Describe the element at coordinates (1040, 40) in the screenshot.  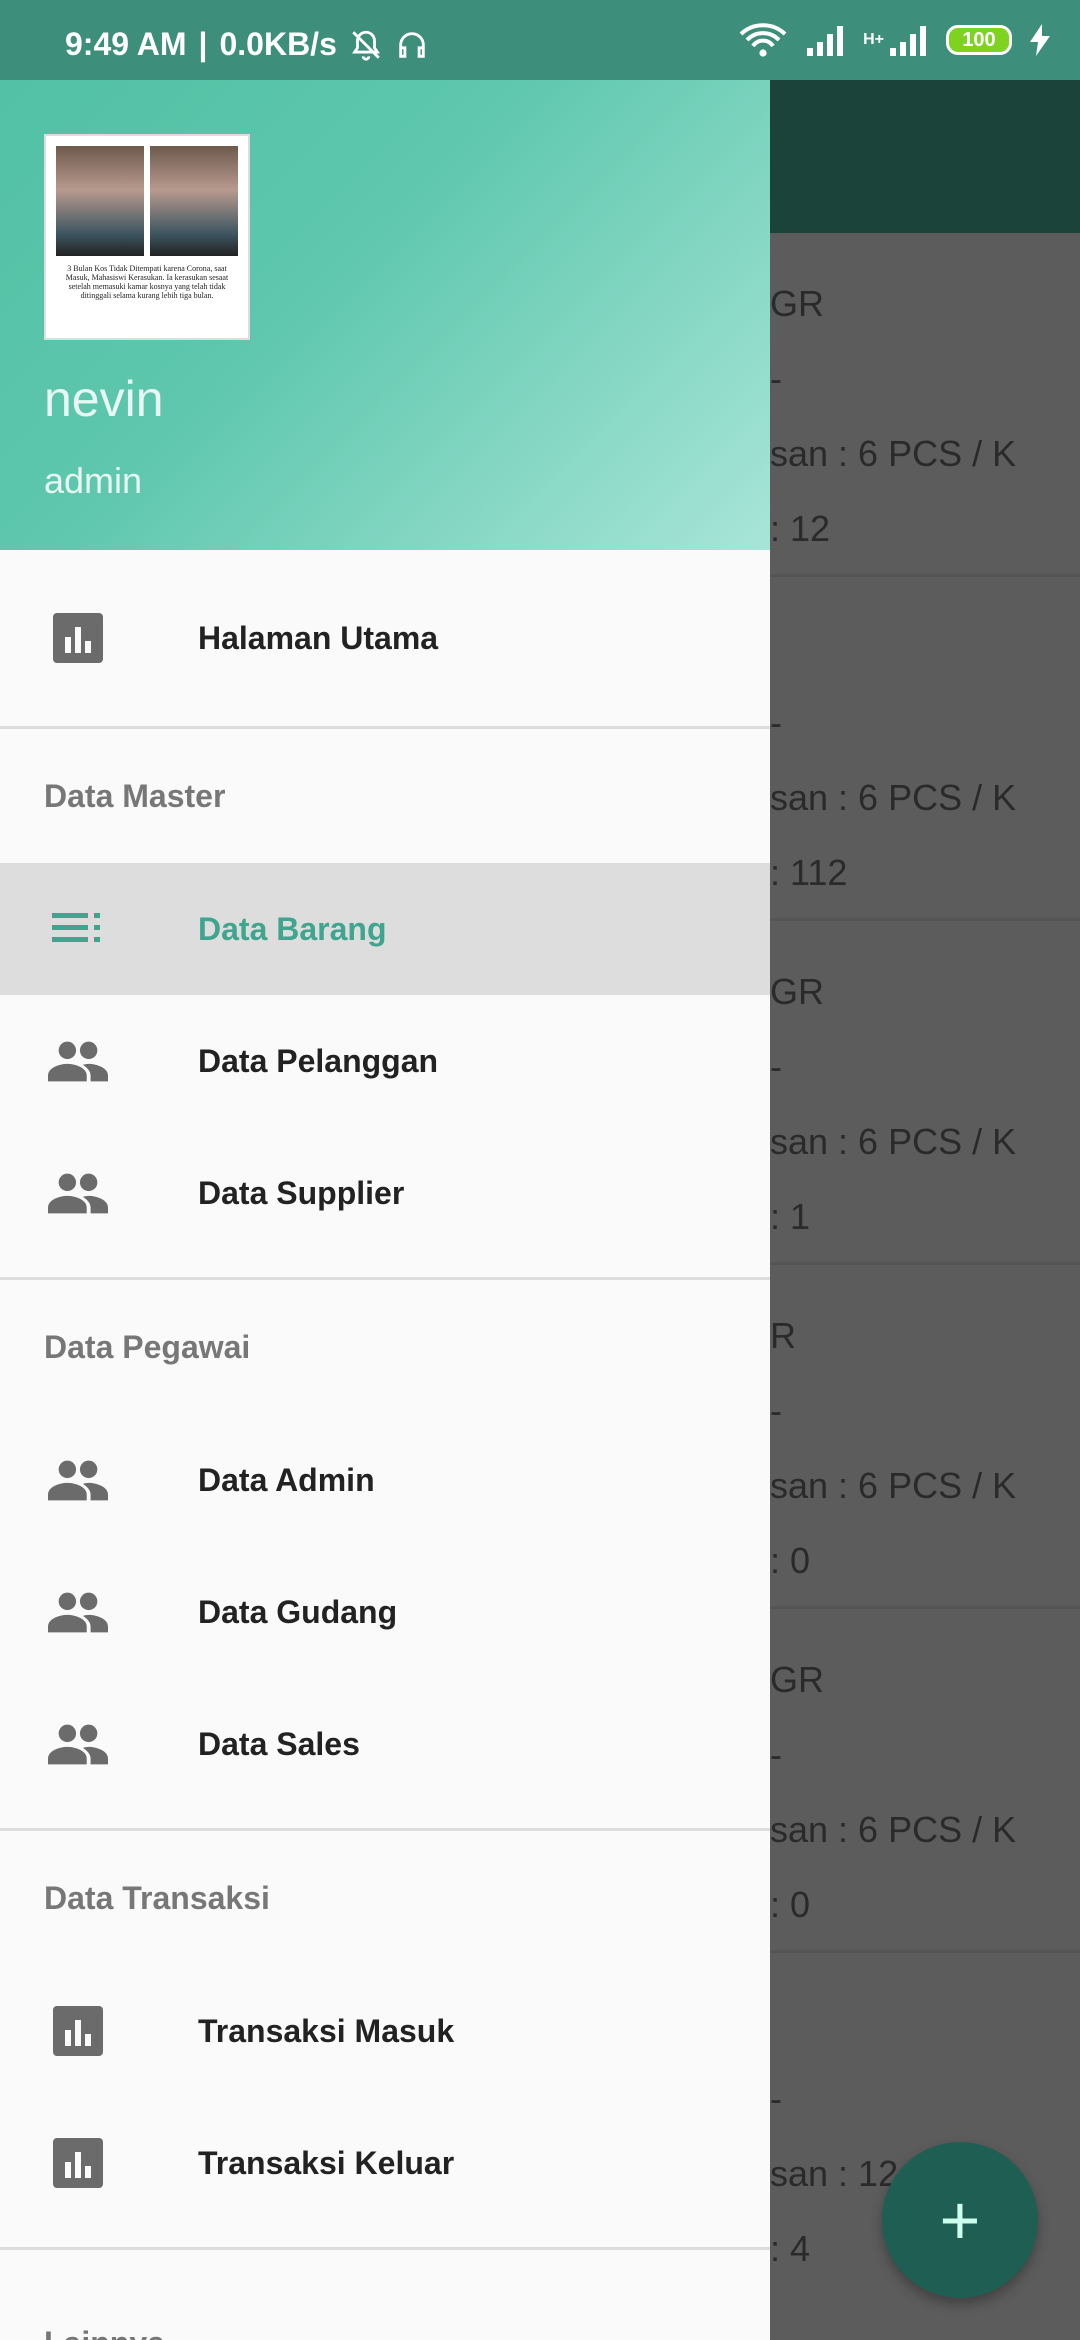
I see `charging-icon` at that location.